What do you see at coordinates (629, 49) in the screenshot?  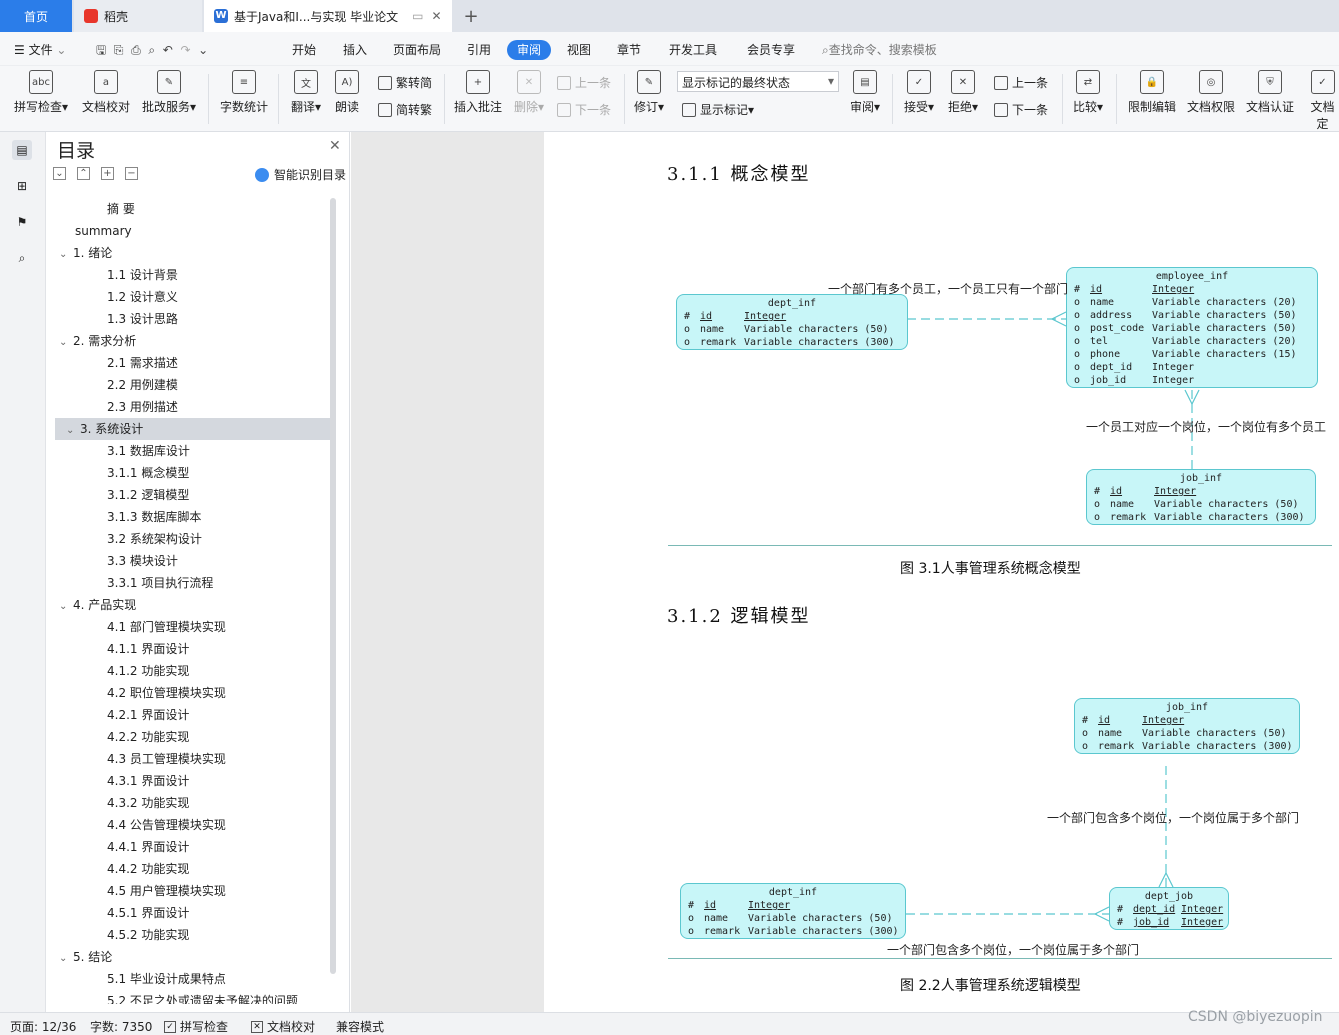 I see `menu-chapter: 章节` at bounding box center [629, 49].